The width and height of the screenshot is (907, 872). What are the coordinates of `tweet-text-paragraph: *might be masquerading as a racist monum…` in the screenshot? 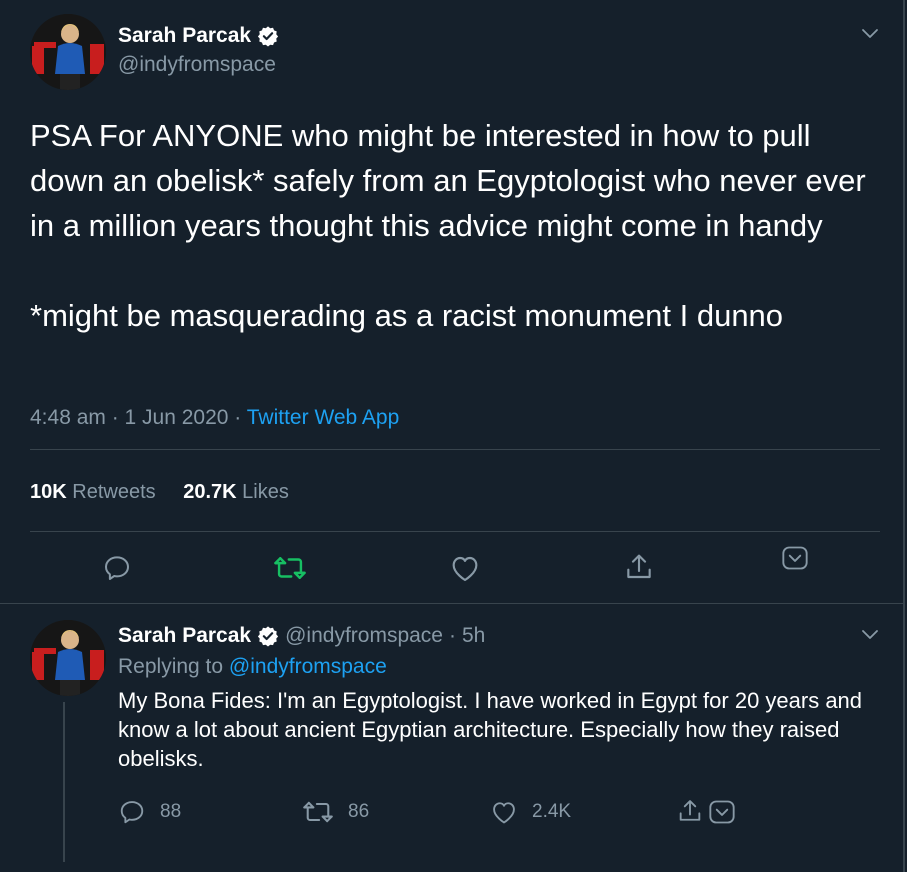 It's located at (407, 315).